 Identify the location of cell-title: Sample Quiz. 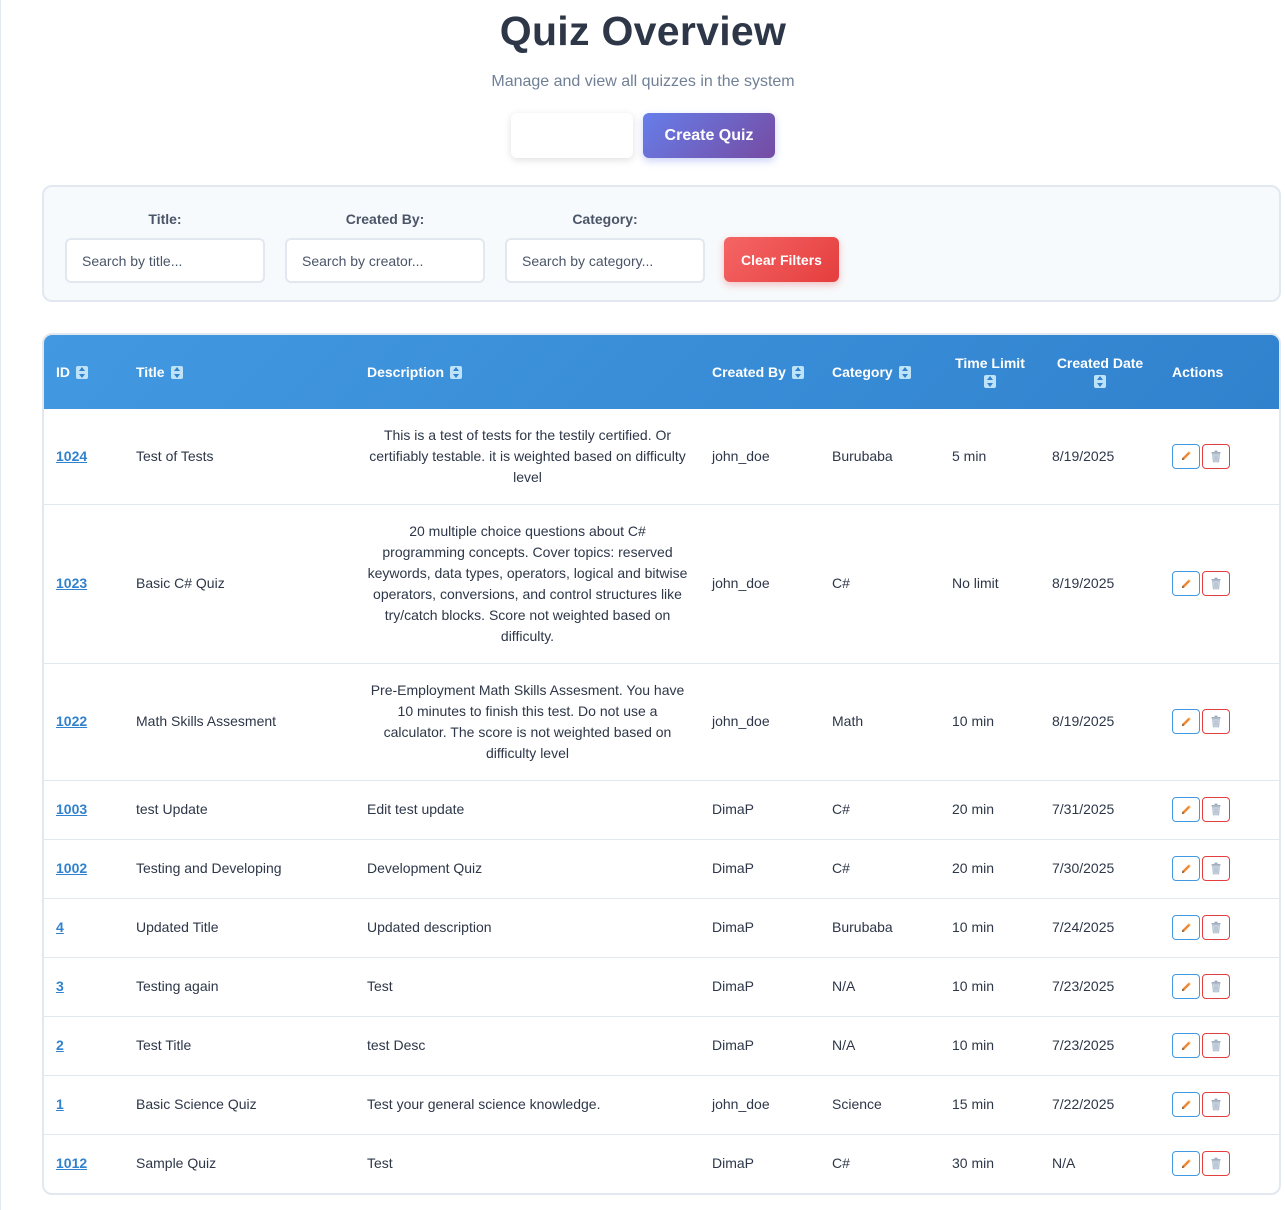
(176, 1163).